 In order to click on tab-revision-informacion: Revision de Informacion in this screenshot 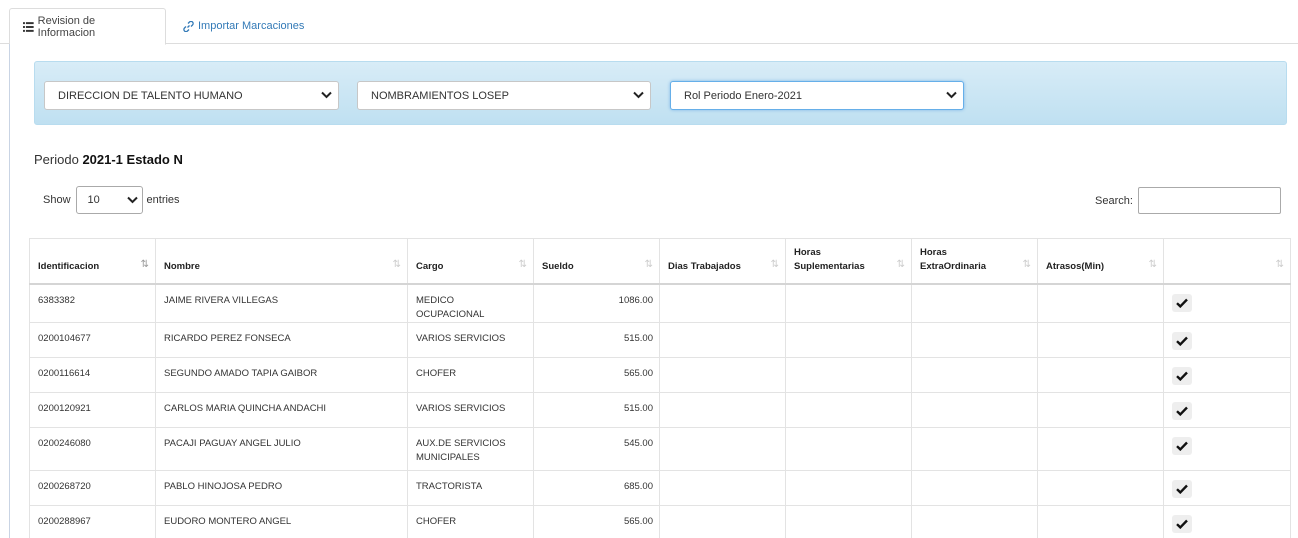, I will do `click(87, 26)`.